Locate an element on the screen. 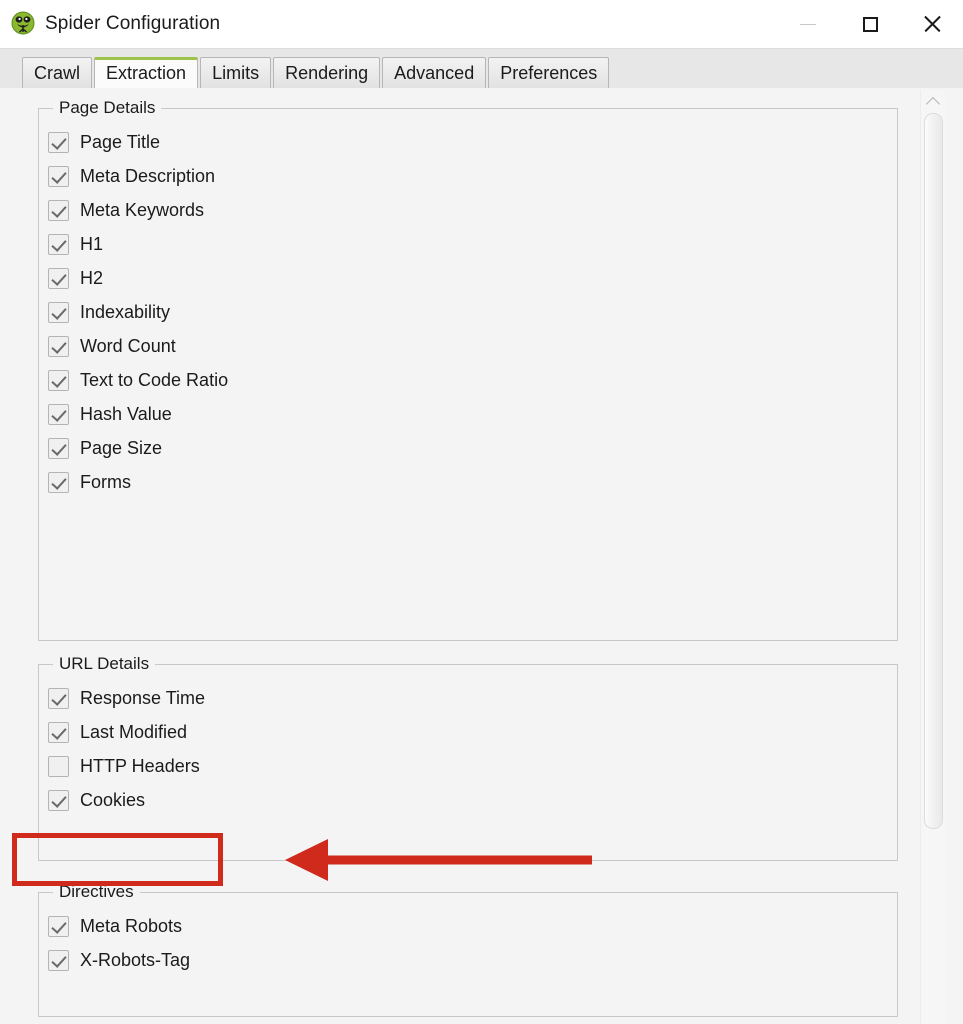  tab-crawl-label: Crawl is located at coordinates (57, 73).